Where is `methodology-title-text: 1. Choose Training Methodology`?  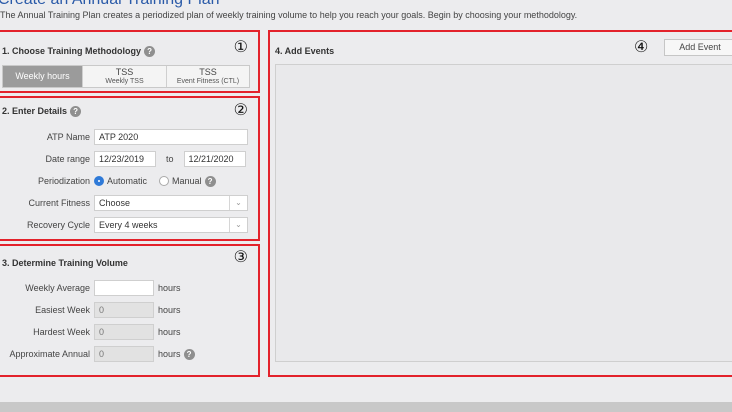
methodology-title-text: 1. Choose Training Methodology is located at coordinates (72, 51).